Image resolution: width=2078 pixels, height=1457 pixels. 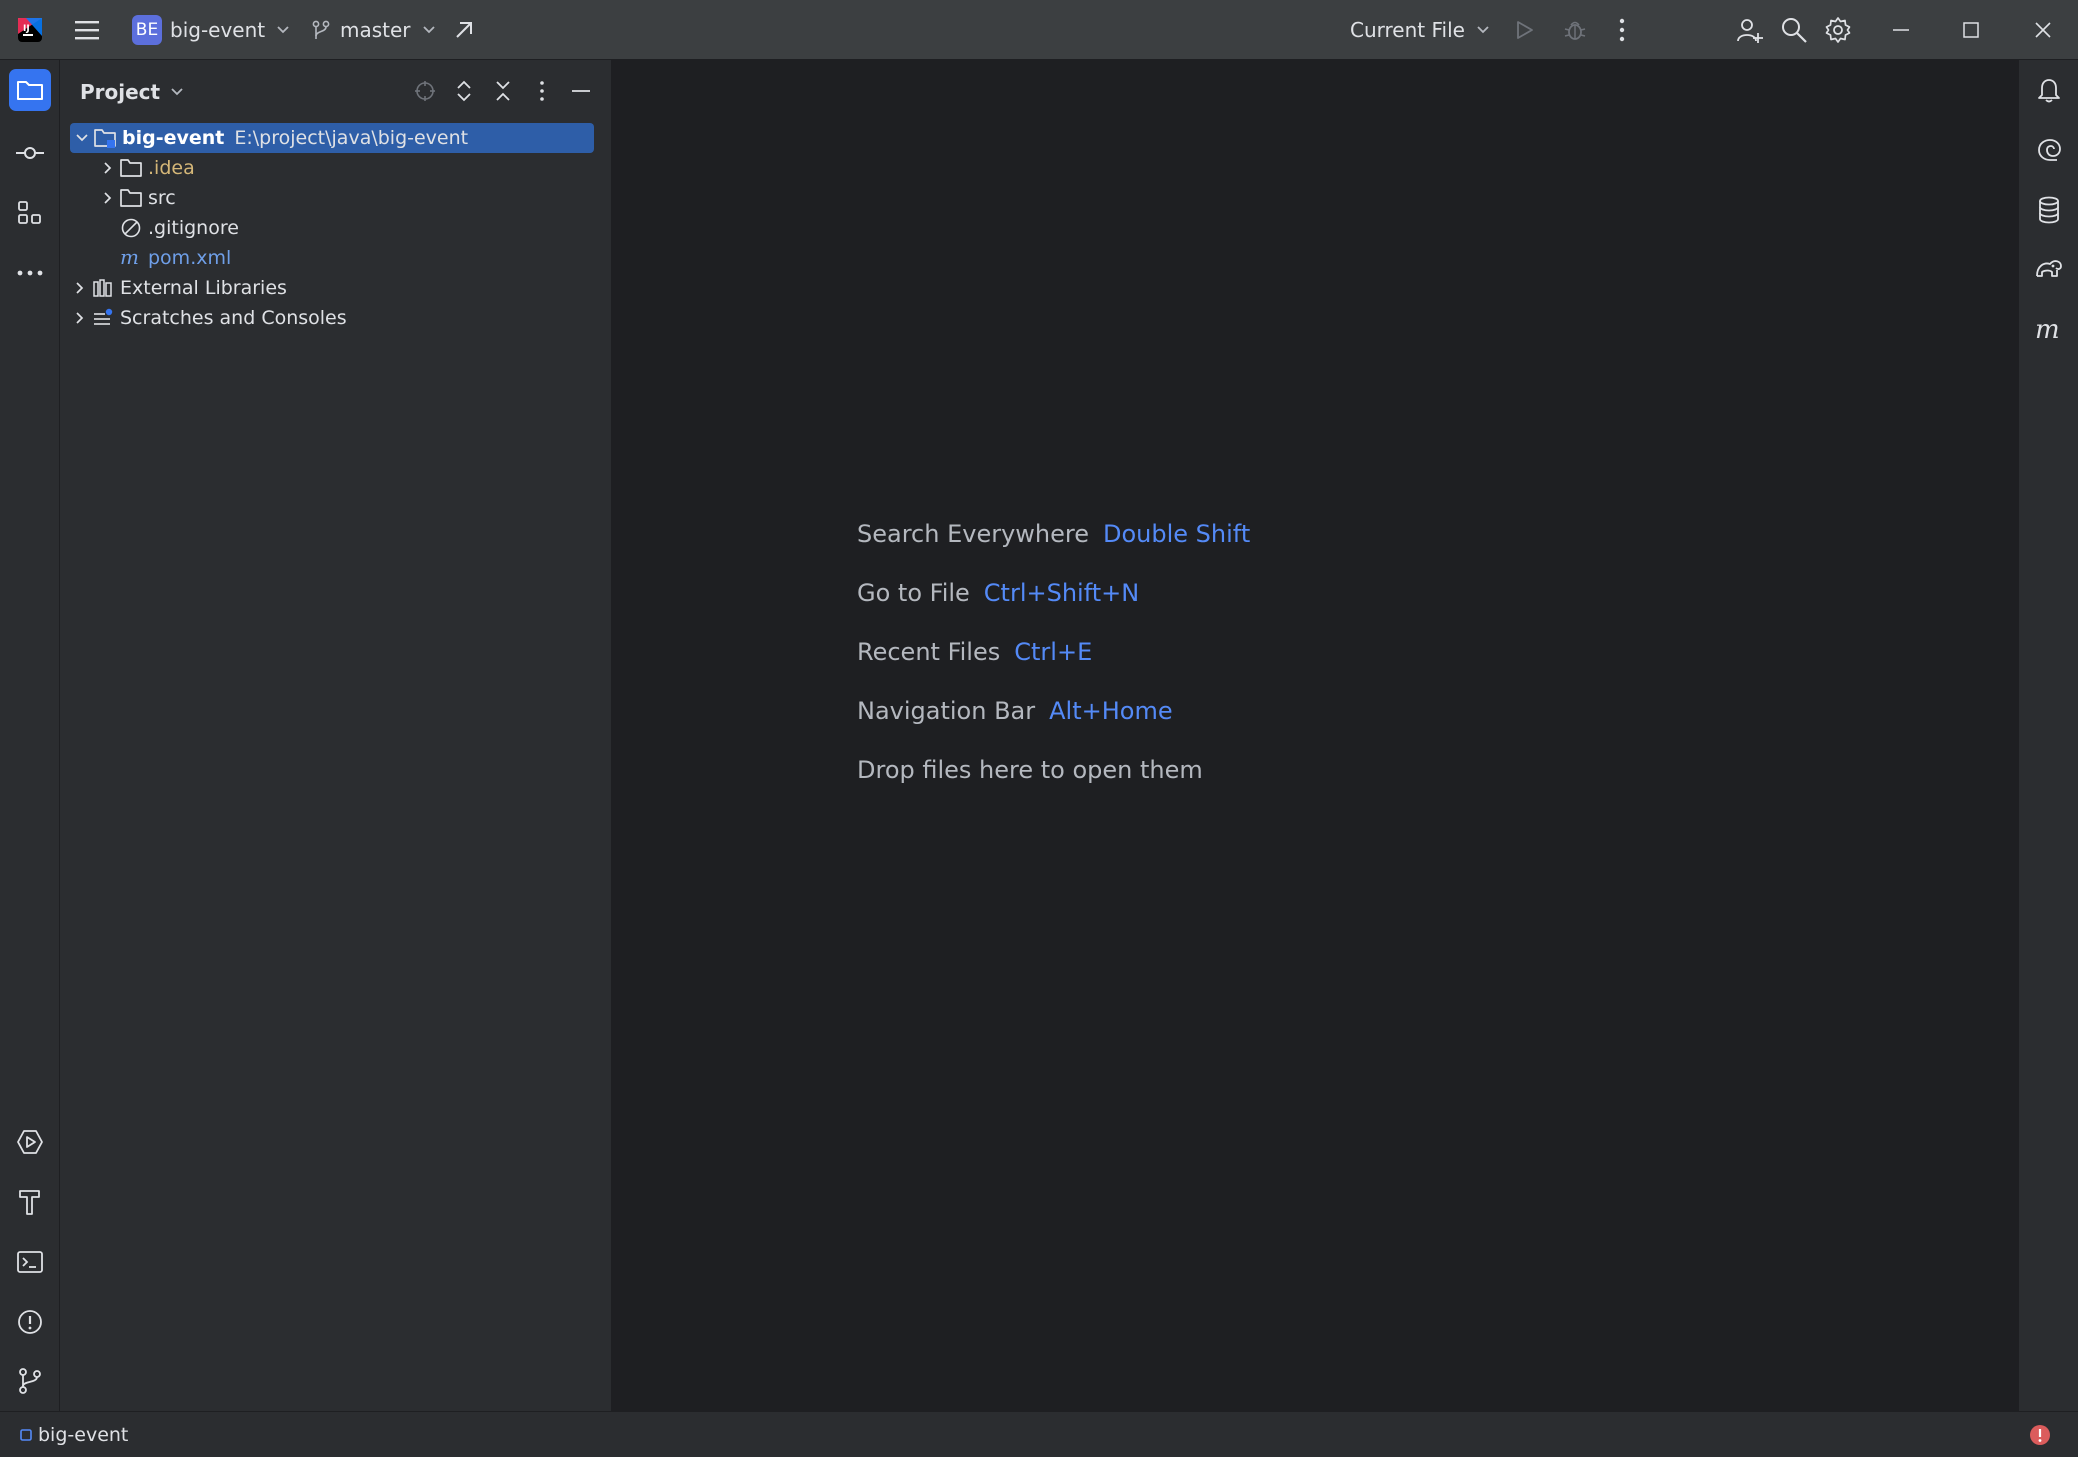 What do you see at coordinates (162, 198) in the screenshot?
I see `tree-item-label: src` at bounding box center [162, 198].